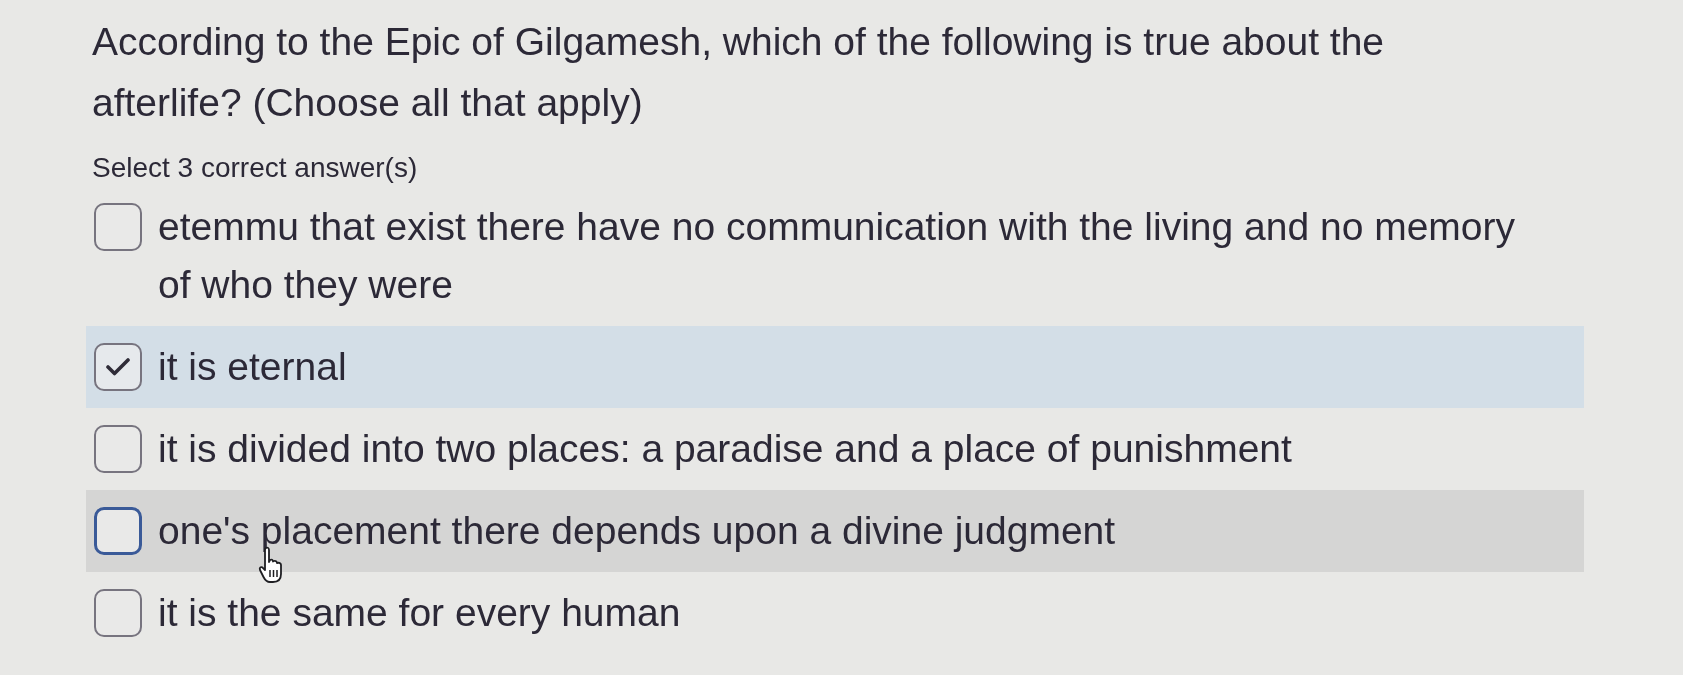 The height and width of the screenshot is (675, 1683). What do you see at coordinates (419, 613) in the screenshot?
I see `option-text: it is the same for every human` at bounding box center [419, 613].